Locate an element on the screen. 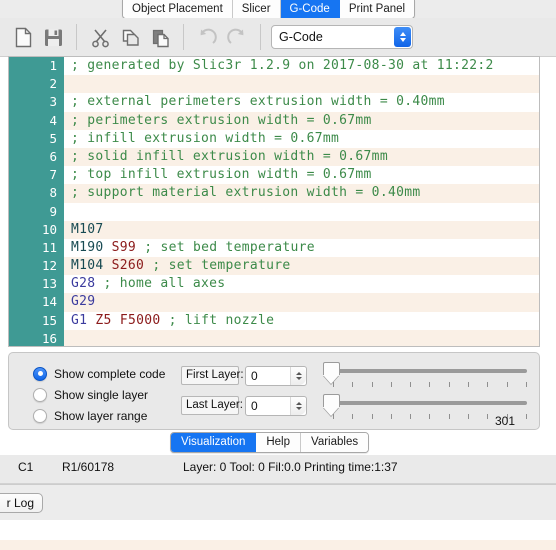  radio-label: Show layer range is located at coordinates (101, 415).